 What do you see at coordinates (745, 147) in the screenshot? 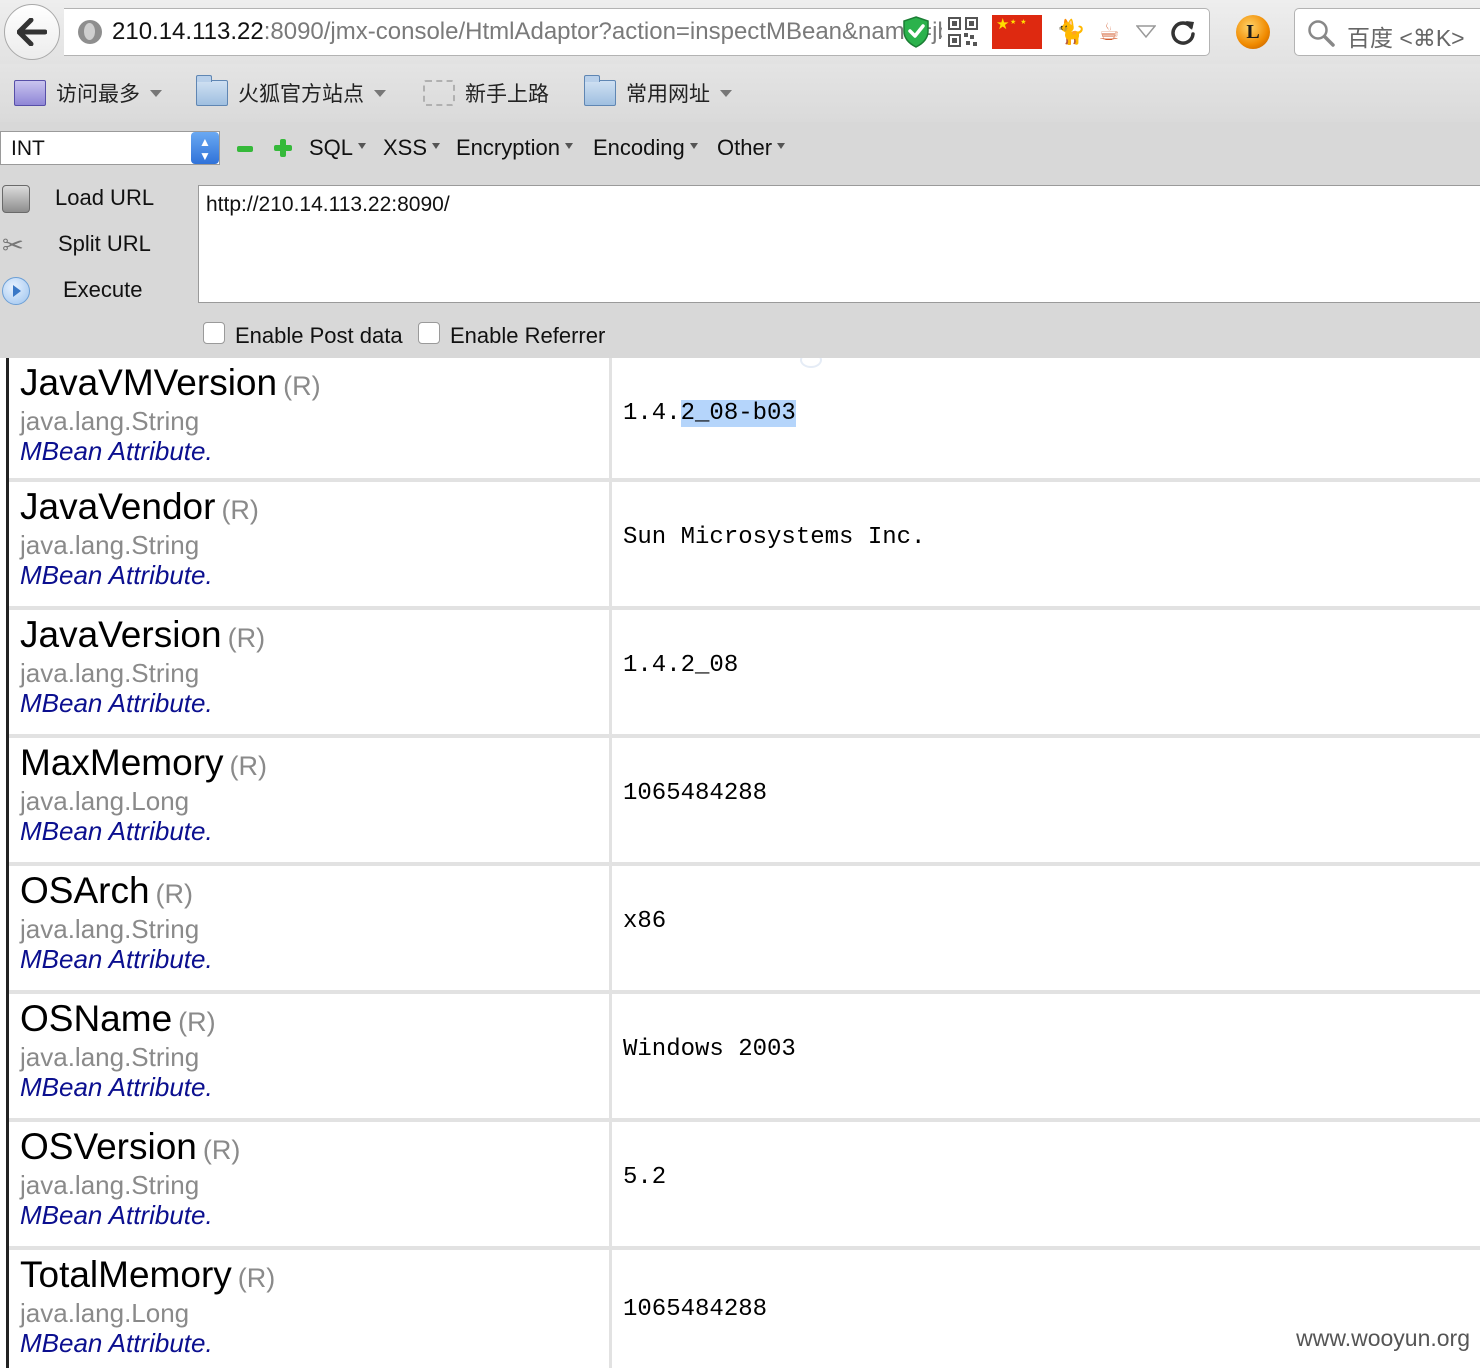
I see `menu-label: Other` at bounding box center [745, 147].